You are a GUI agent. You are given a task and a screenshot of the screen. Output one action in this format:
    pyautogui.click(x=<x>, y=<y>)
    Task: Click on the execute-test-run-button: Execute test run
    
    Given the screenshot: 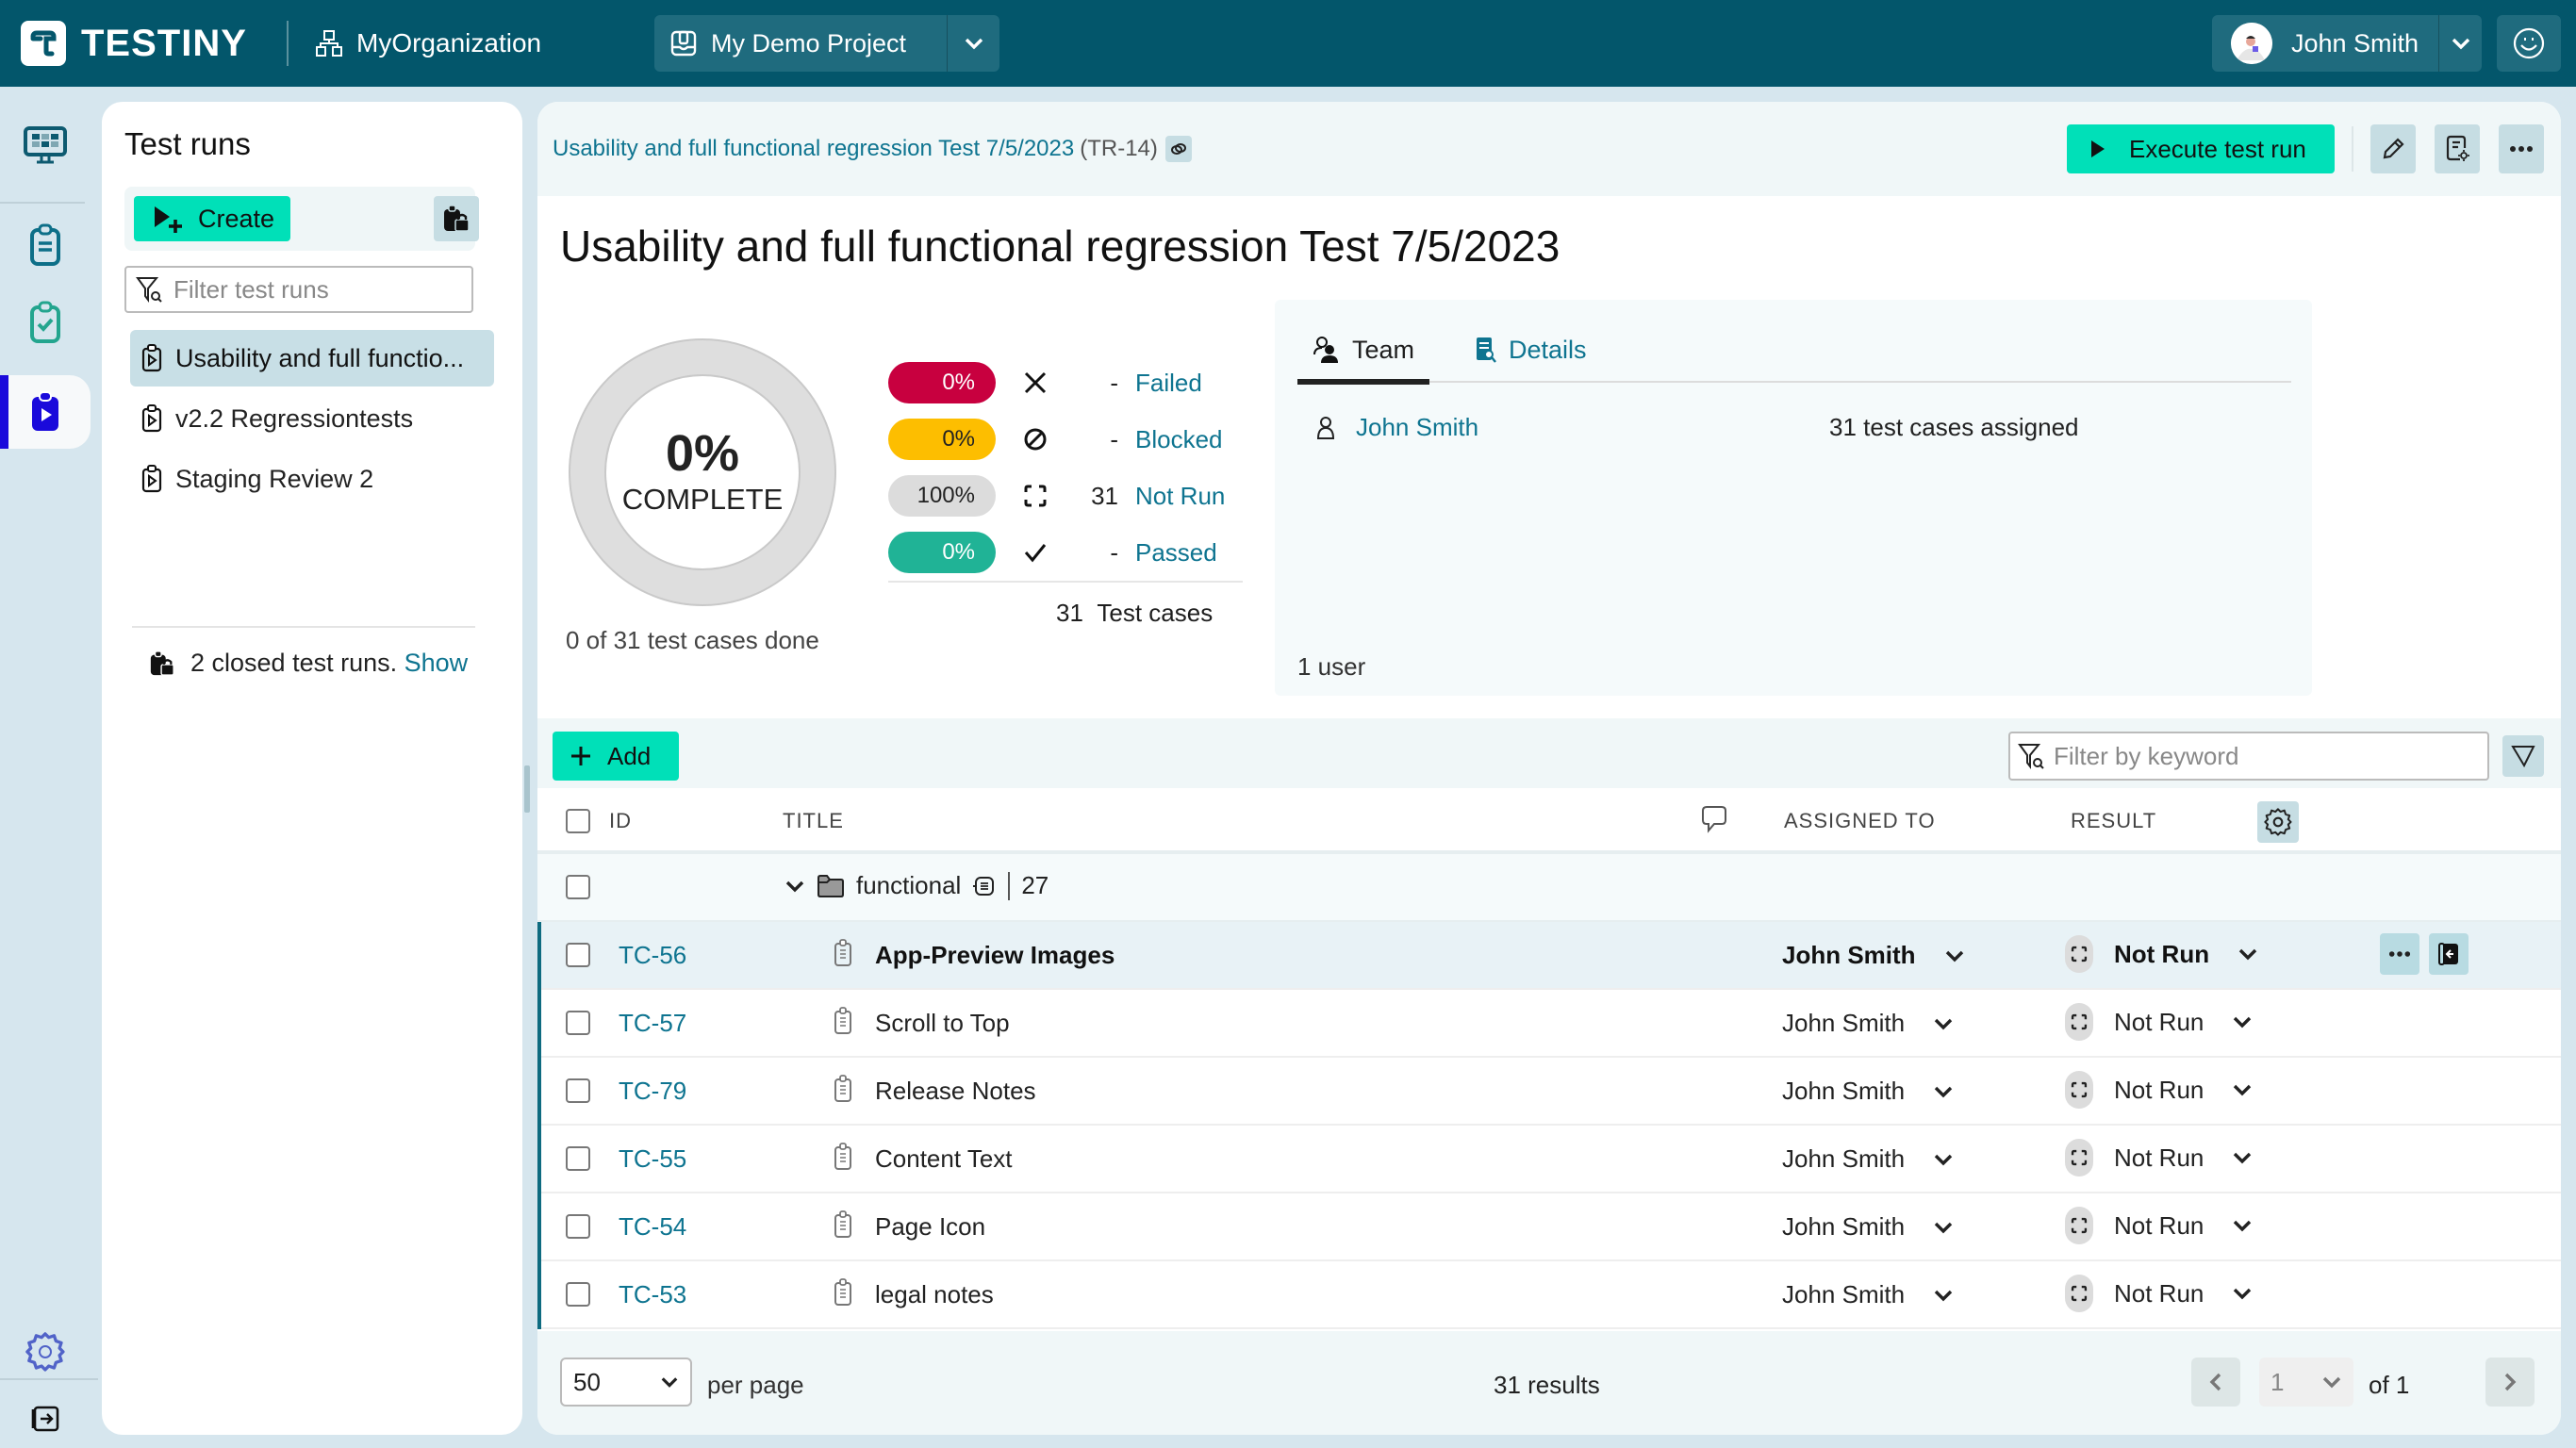 What is the action you would take?
    pyautogui.click(x=2201, y=148)
    